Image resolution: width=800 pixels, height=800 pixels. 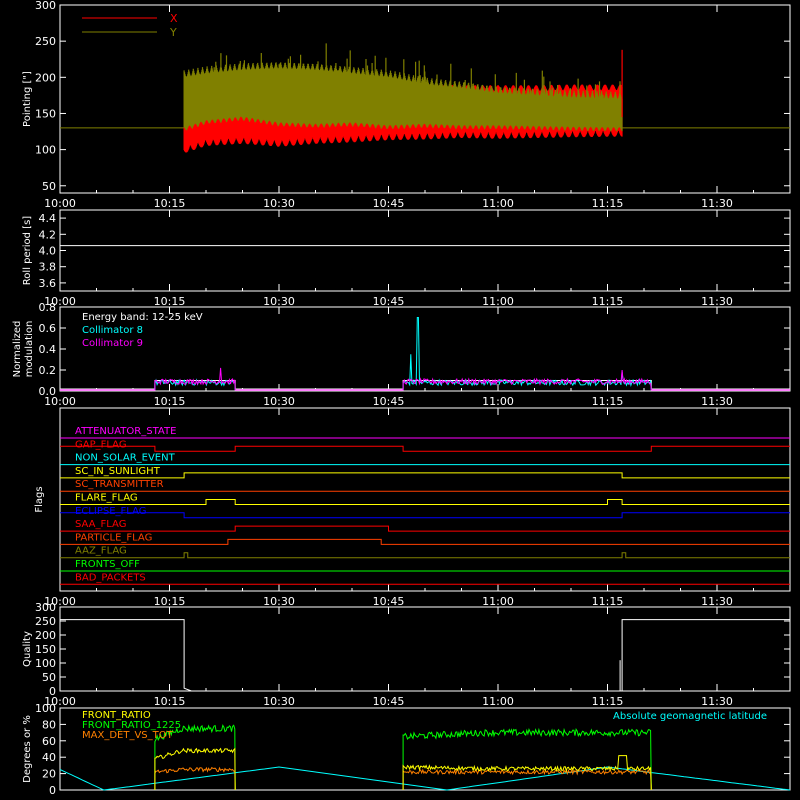 I want to click on modulation-energy-band: Energy band: 12-25 keV, so click(x=142, y=317).